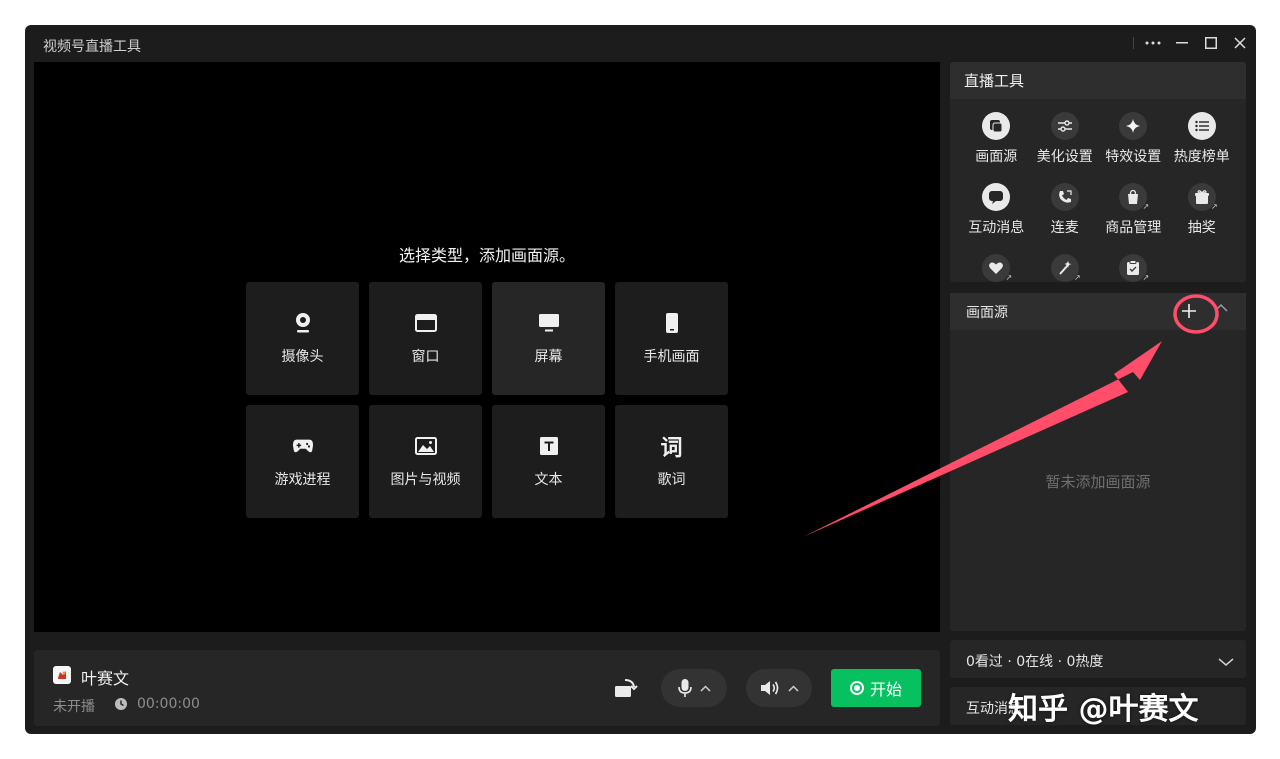 This screenshot has width=1280, height=759. I want to click on microphone-icon, so click(684, 688).